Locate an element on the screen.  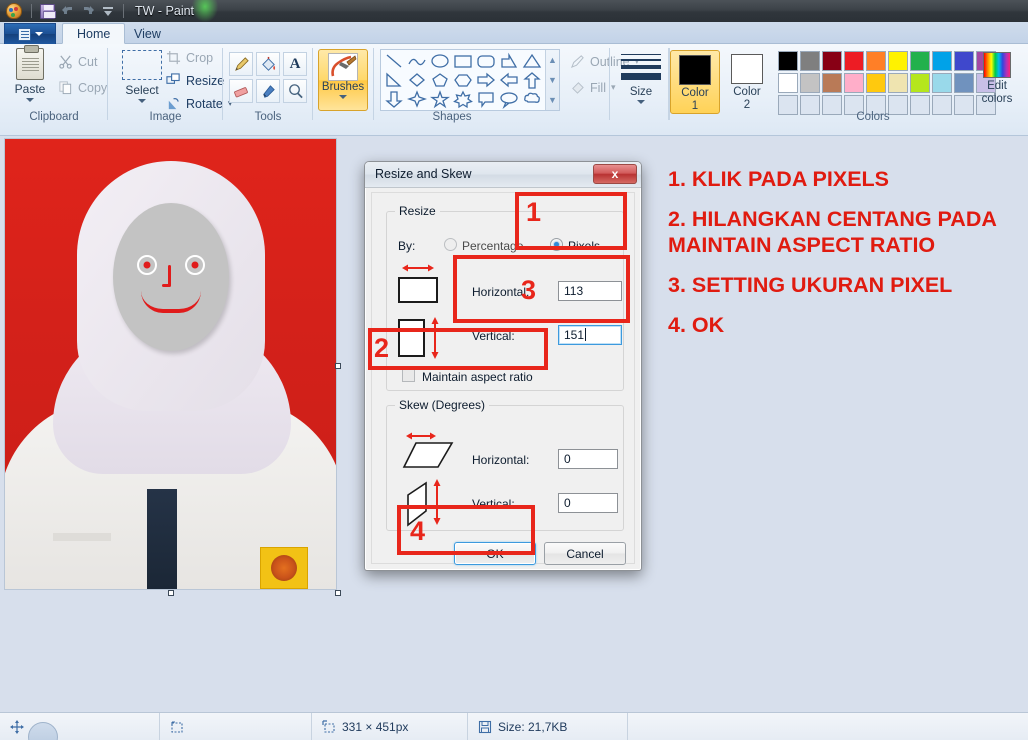
color-picker-icon is located at coordinates (268, 91).